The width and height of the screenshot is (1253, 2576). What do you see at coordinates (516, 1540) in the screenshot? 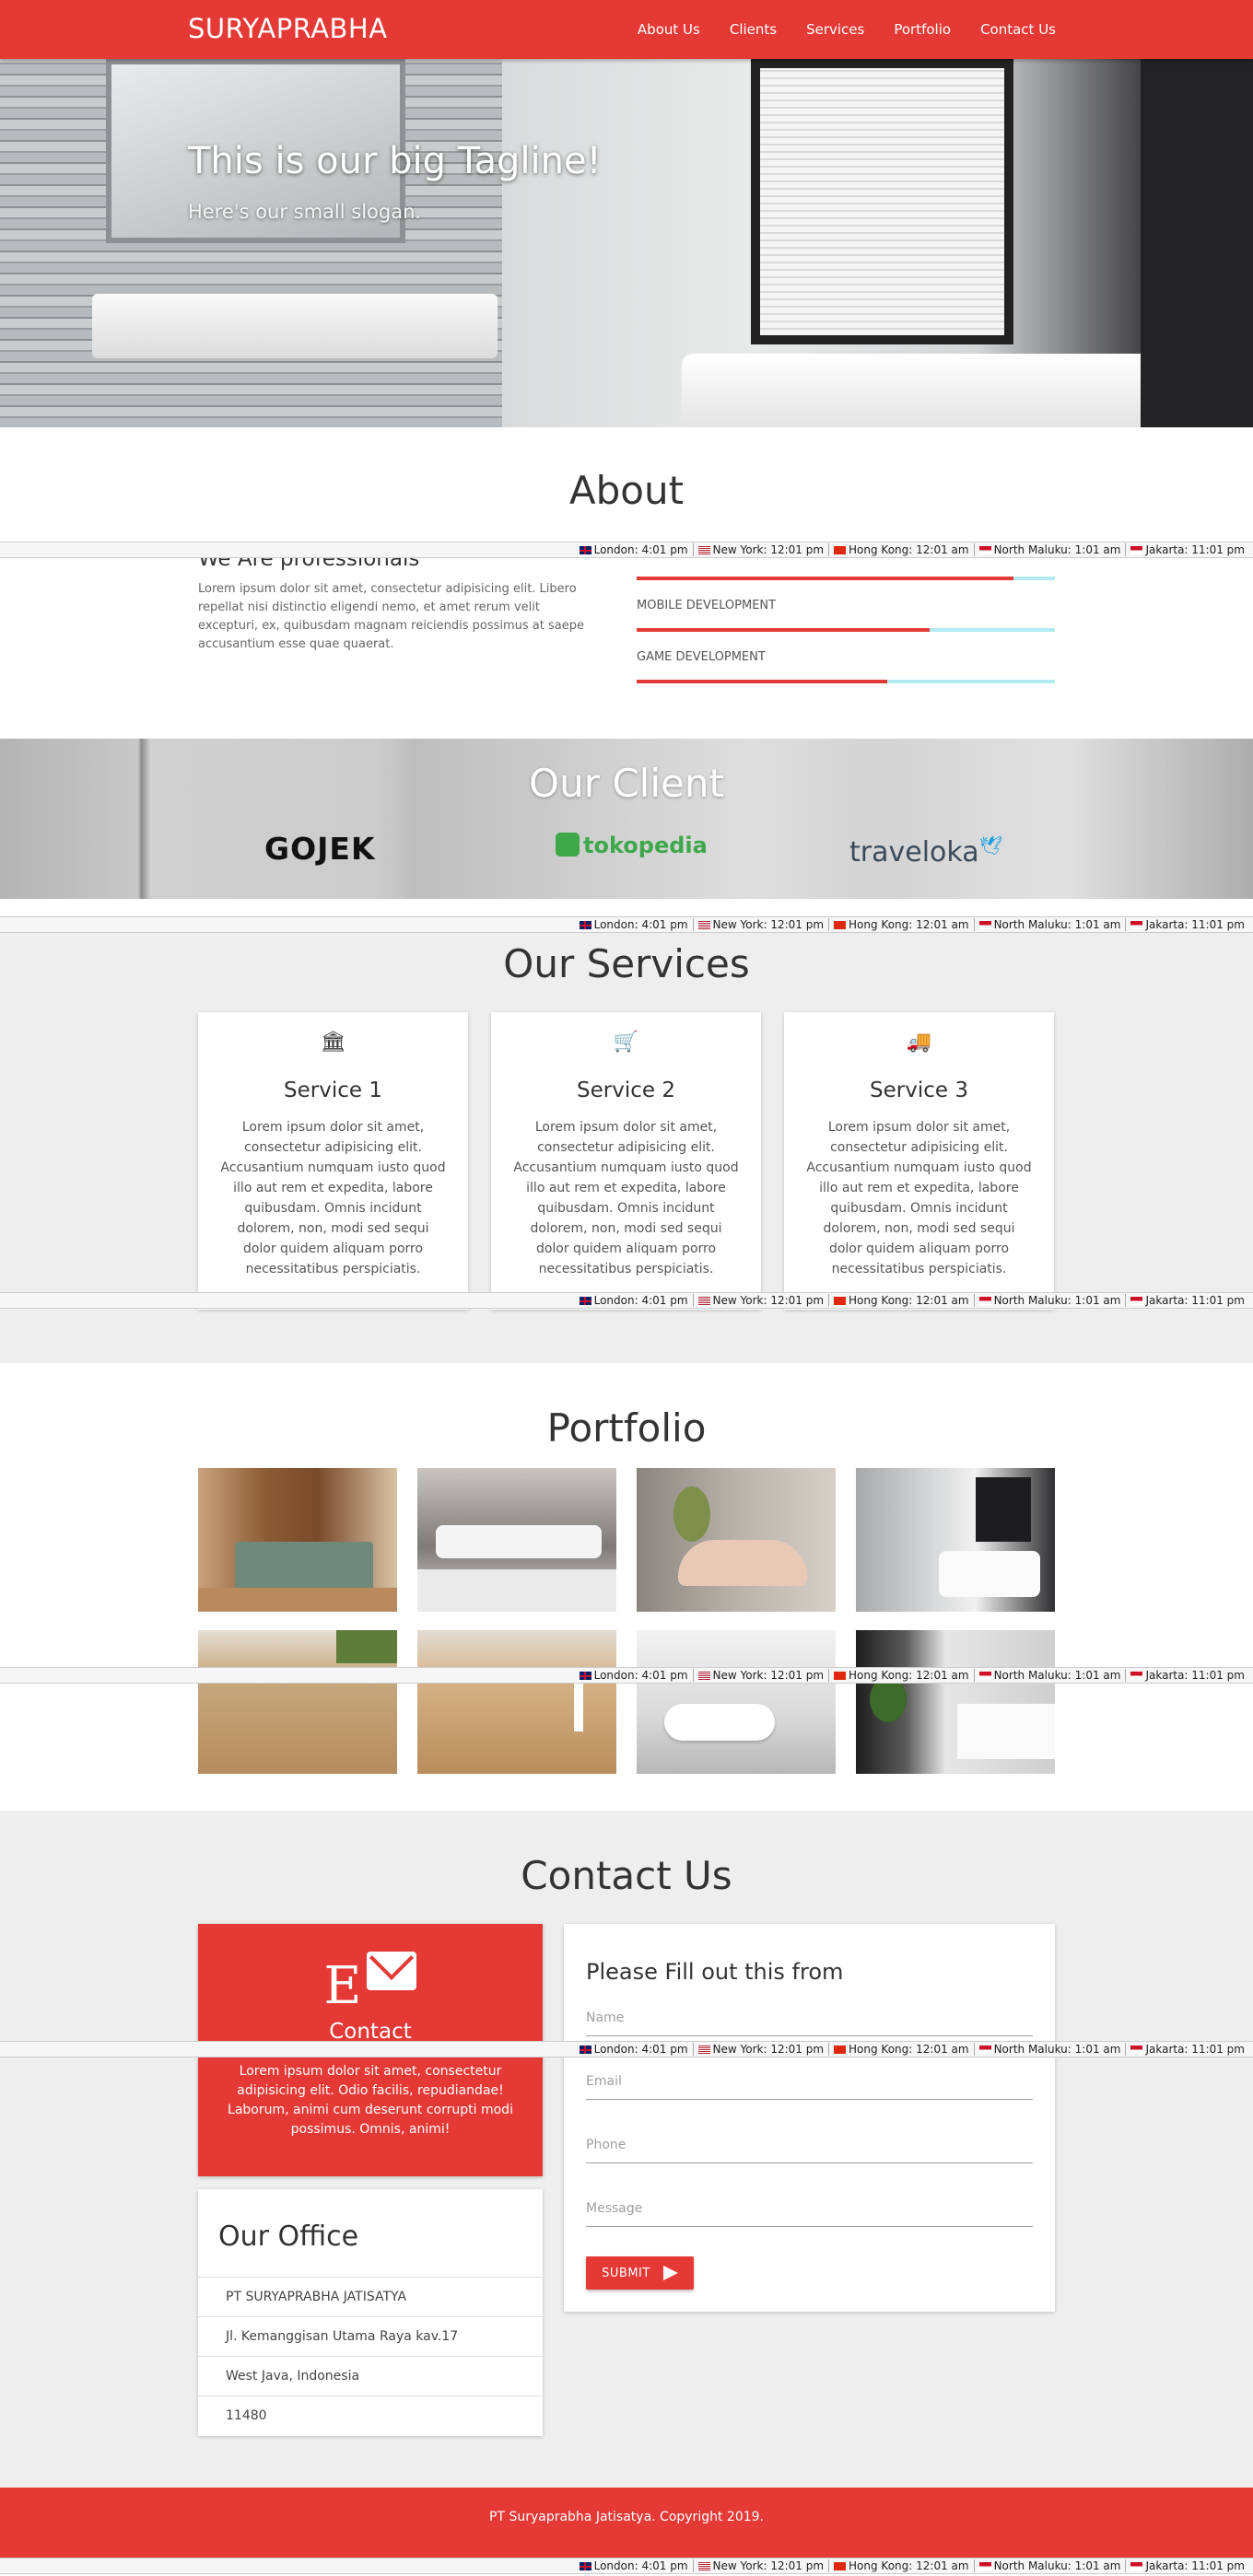
I see `portfolio-image-bathtub` at bounding box center [516, 1540].